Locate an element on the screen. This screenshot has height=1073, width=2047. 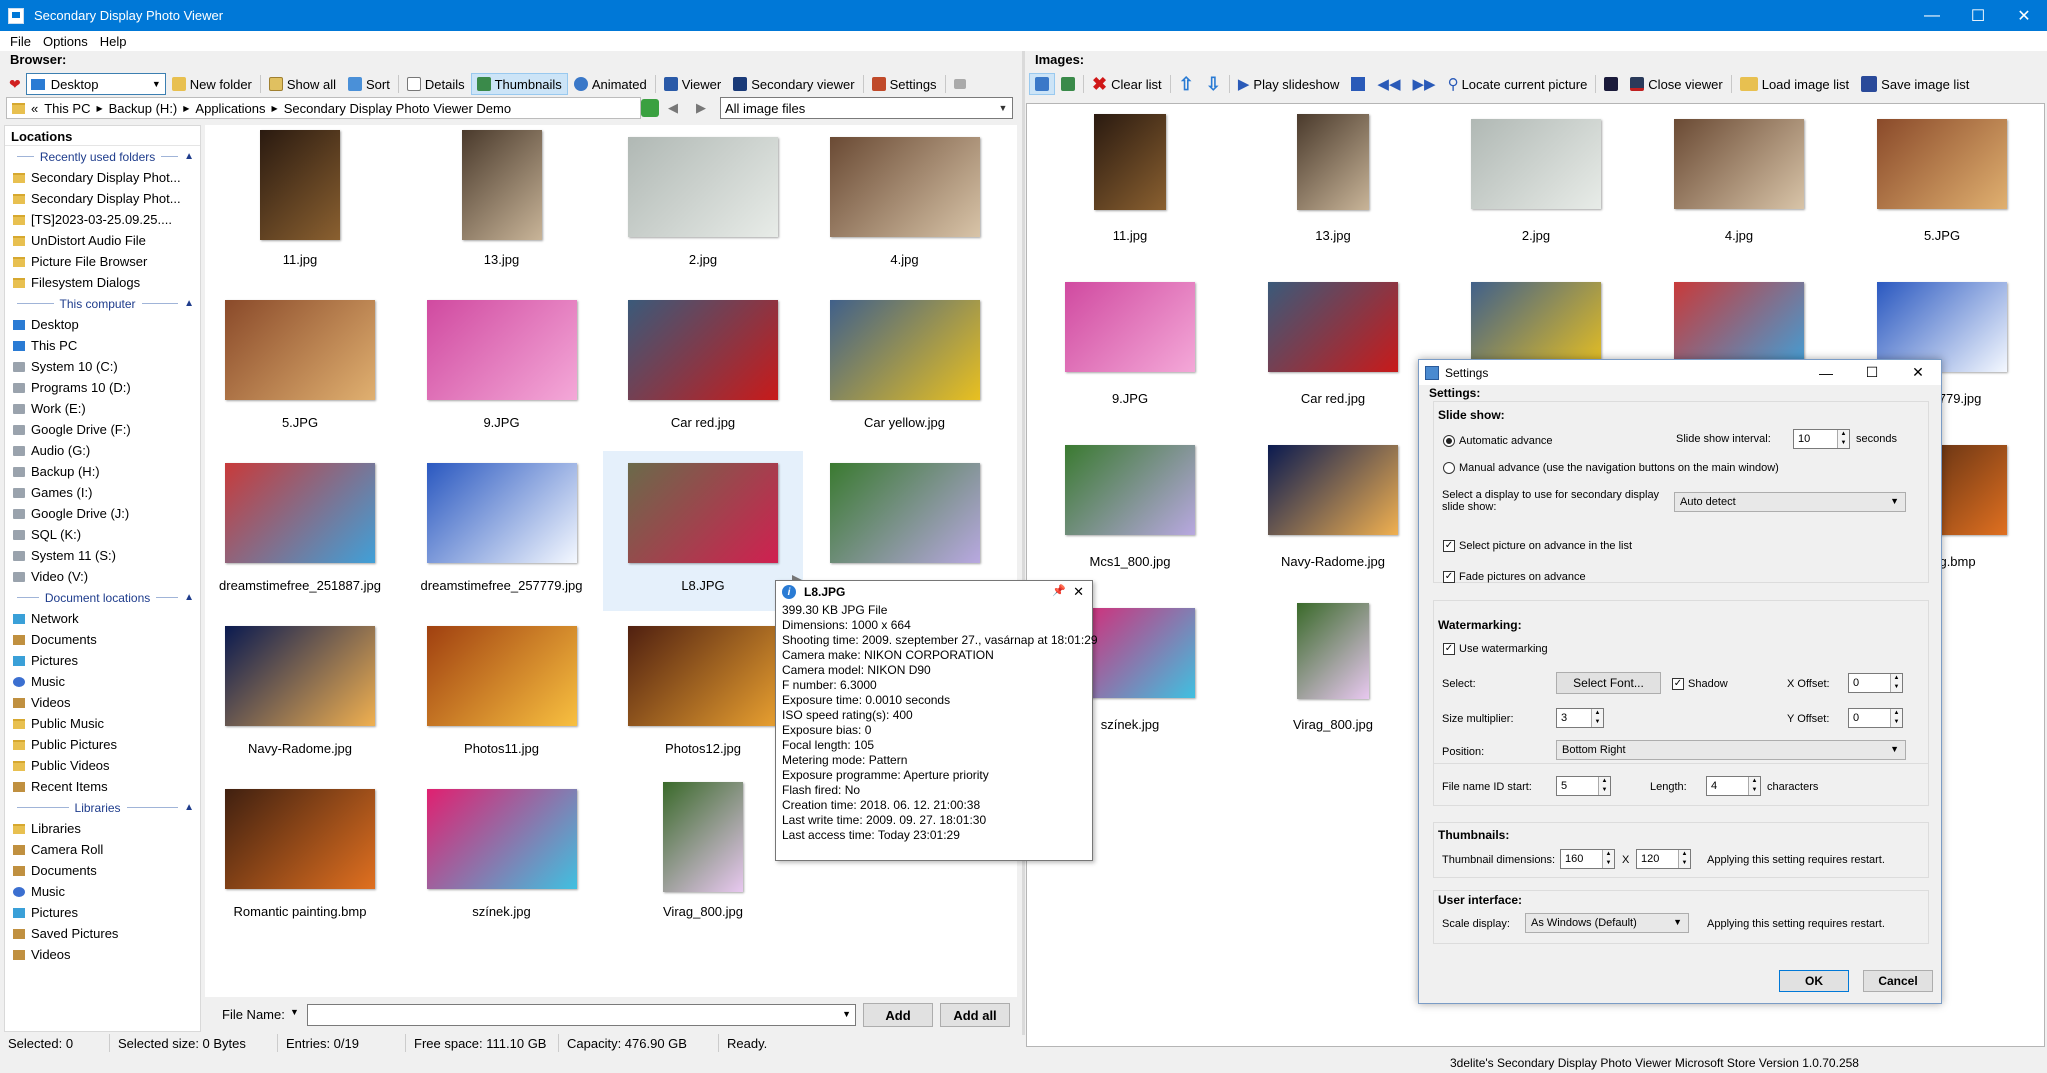
close-viewer-button: Close viewer is located at coordinates (1676, 84).